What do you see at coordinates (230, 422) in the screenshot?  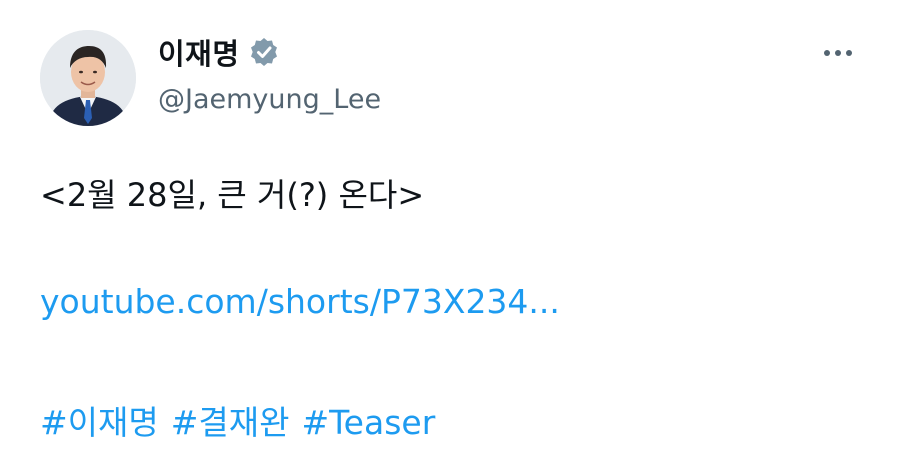 I see `hashtag-link: #결재완` at bounding box center [230, 422].